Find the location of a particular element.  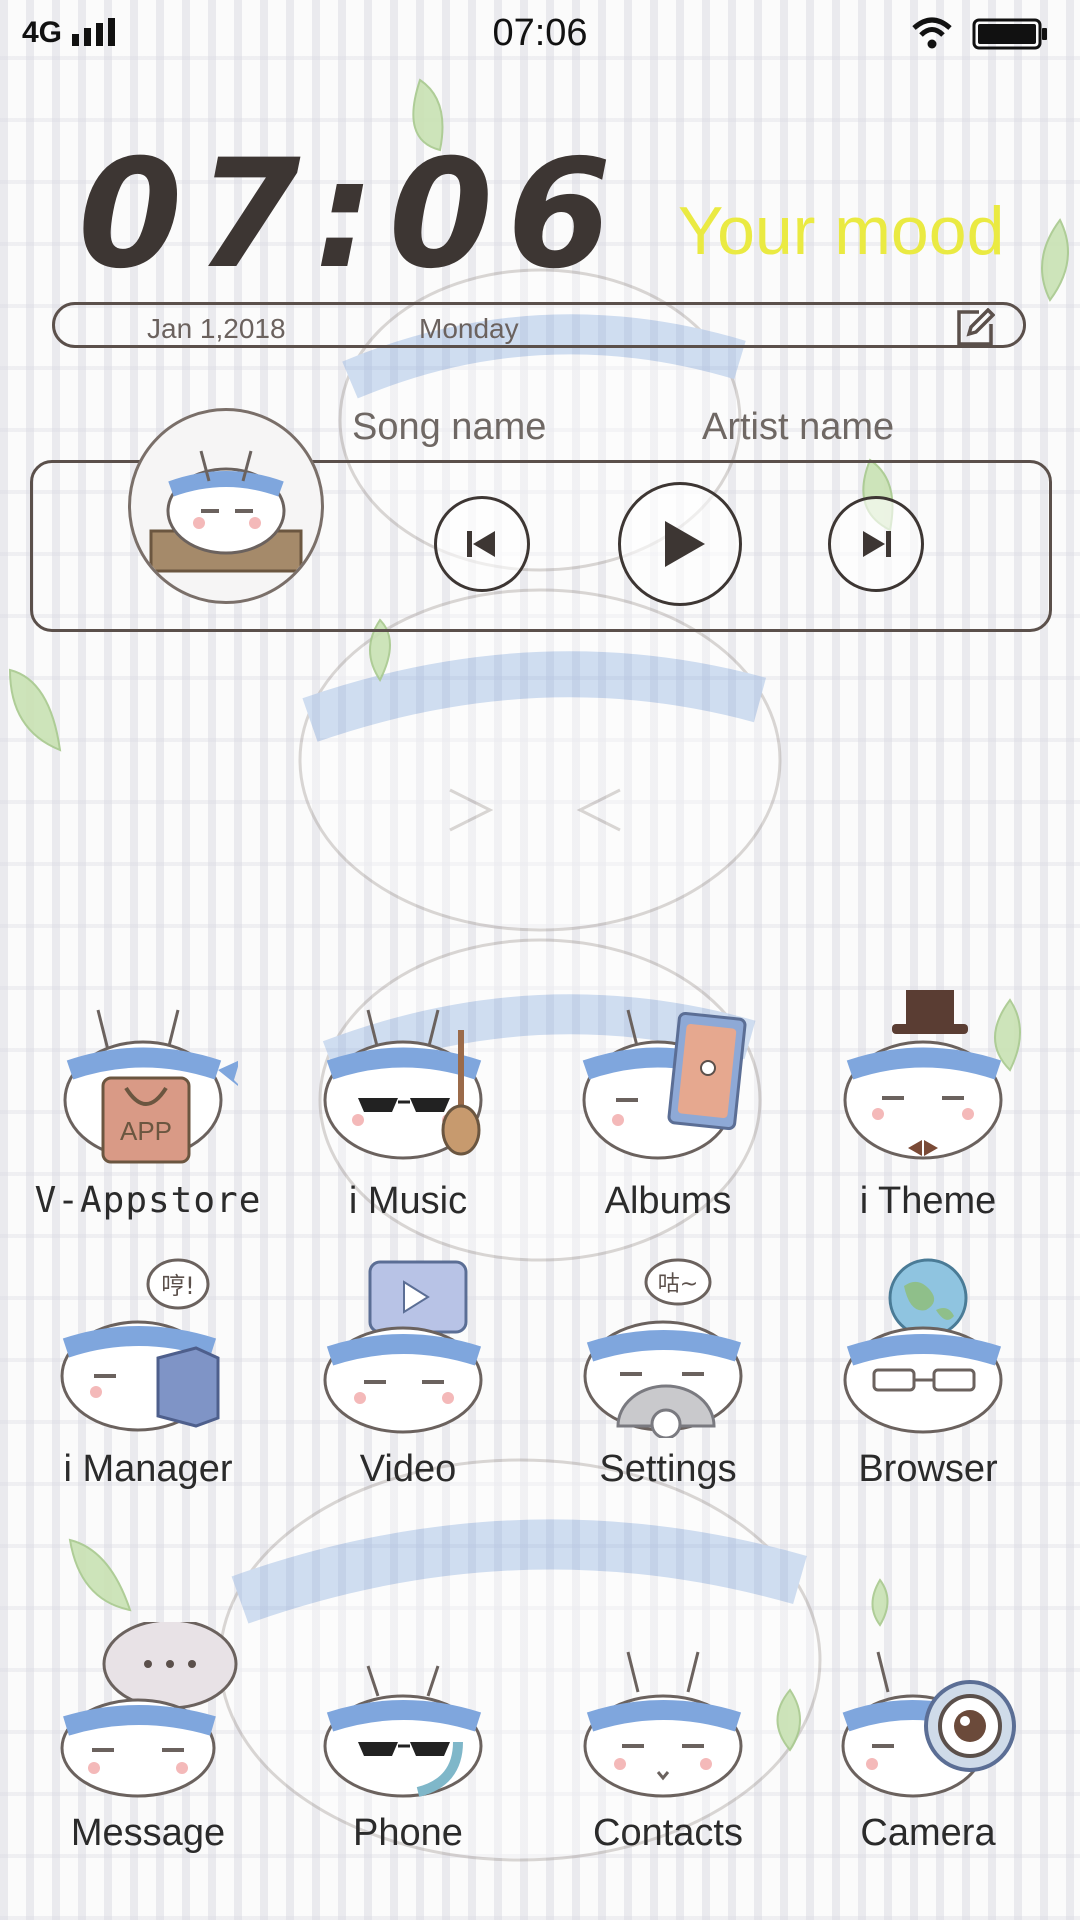

mood-text: Your mood is located at coordinates (841, 231).